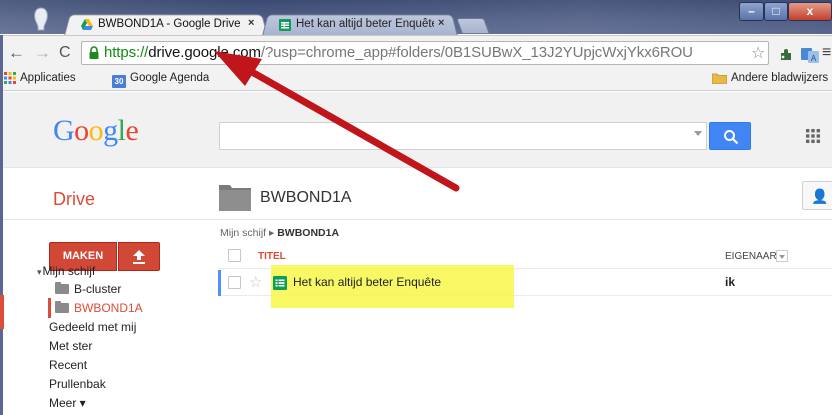 This screenshot has height=415, width=832. I want to click on tab-enquete: Het kan altijd beter Enquête ×, so click(360, 24).